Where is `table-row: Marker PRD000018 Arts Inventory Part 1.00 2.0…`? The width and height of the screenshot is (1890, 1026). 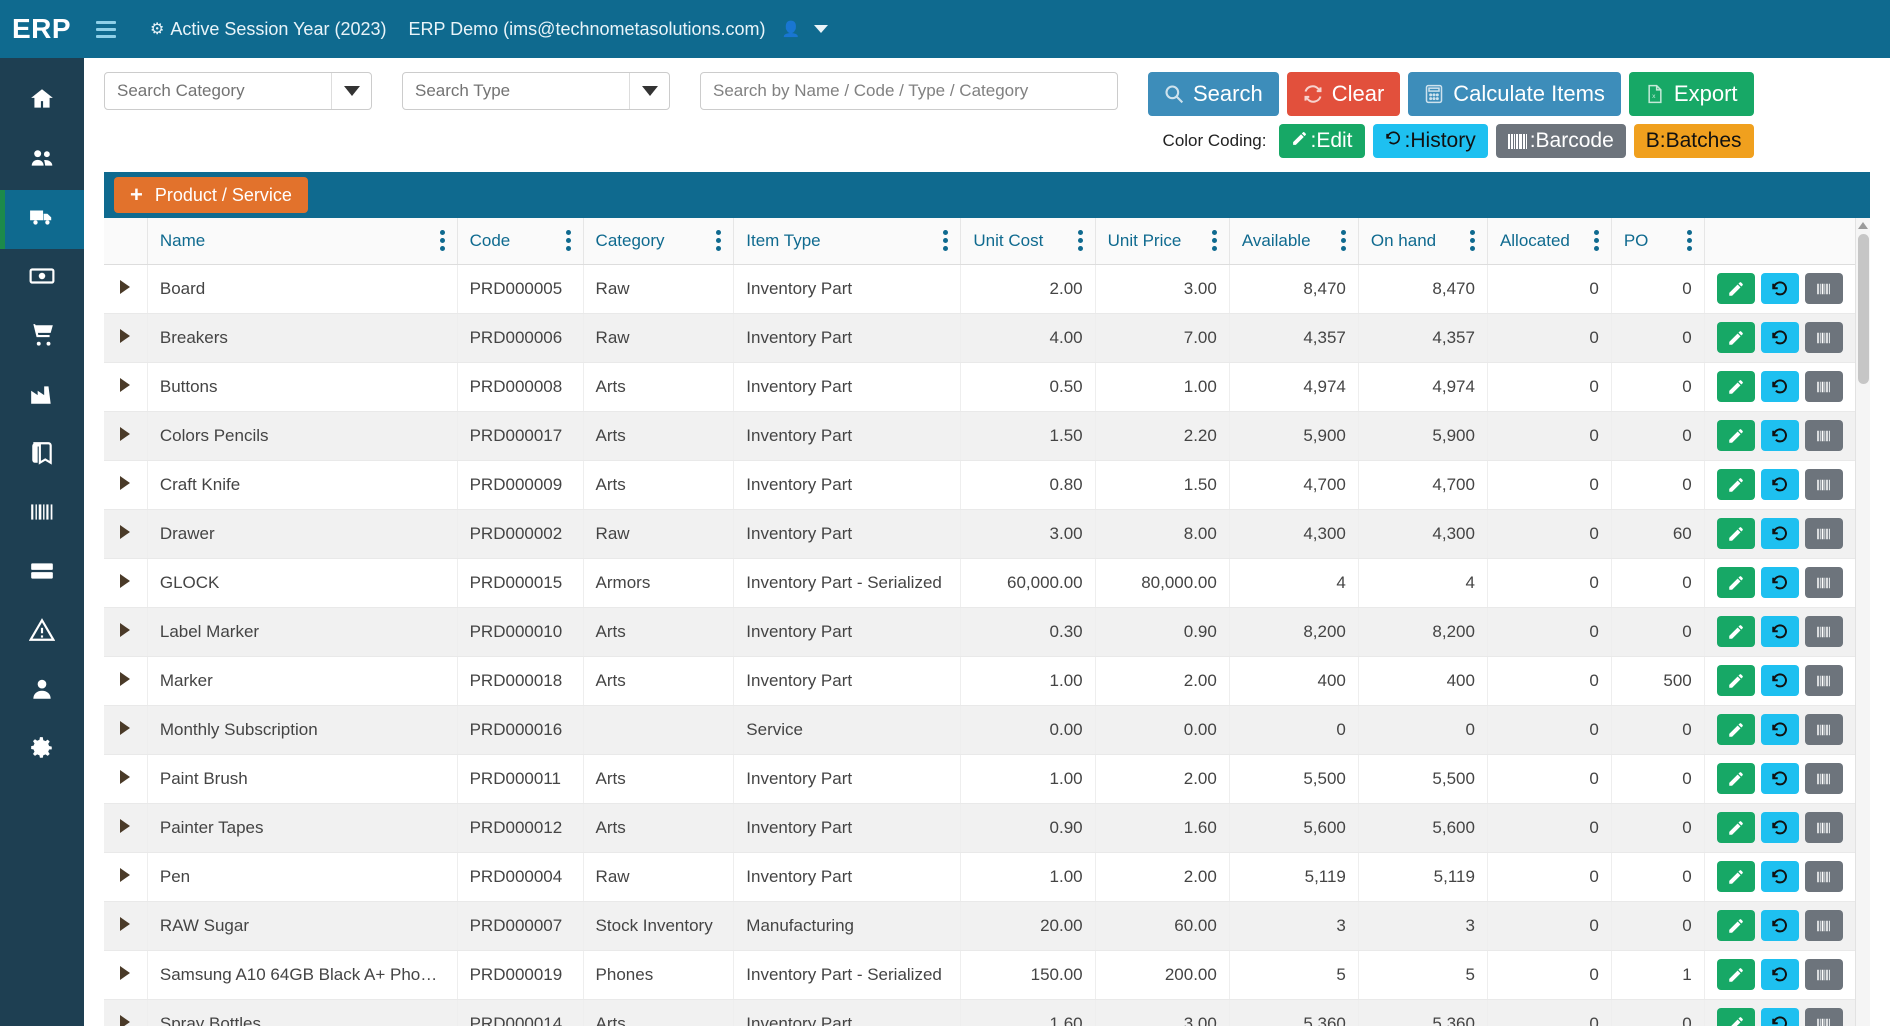 table-row: Marker PRD000018 Arts Inventory Part 1.00 2.0… is located at coordinates (987, 681).